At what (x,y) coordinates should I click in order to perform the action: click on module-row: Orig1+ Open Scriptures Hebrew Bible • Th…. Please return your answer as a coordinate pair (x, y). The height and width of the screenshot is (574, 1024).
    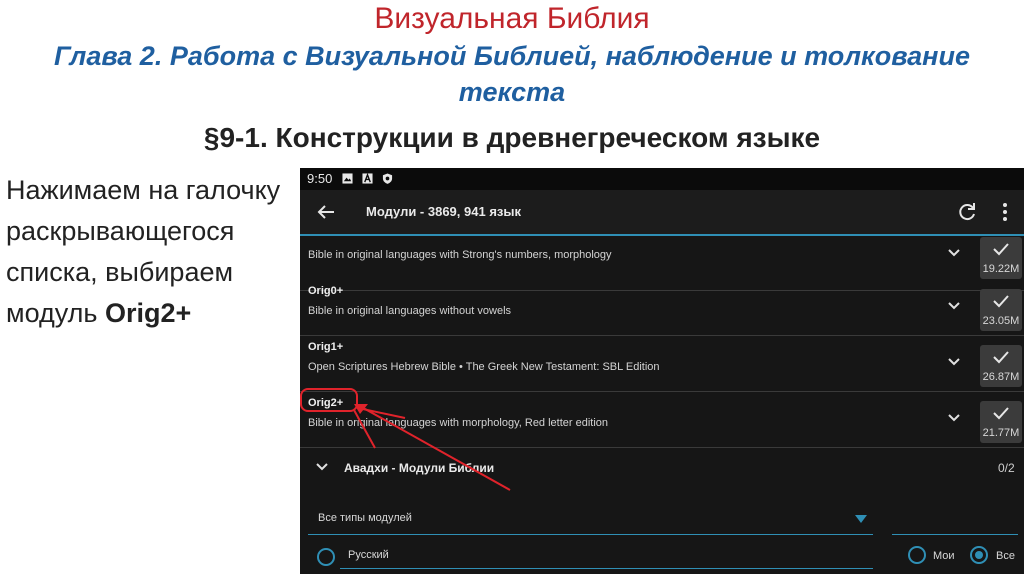
    Looking at the image, I should click on (662, 364).